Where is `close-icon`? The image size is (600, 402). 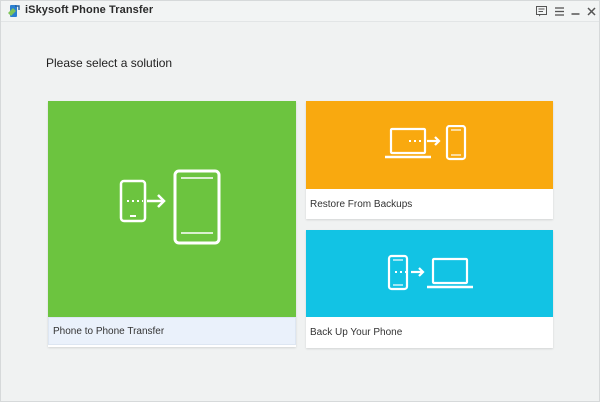
close-icon is located at coordinates (591, 11).